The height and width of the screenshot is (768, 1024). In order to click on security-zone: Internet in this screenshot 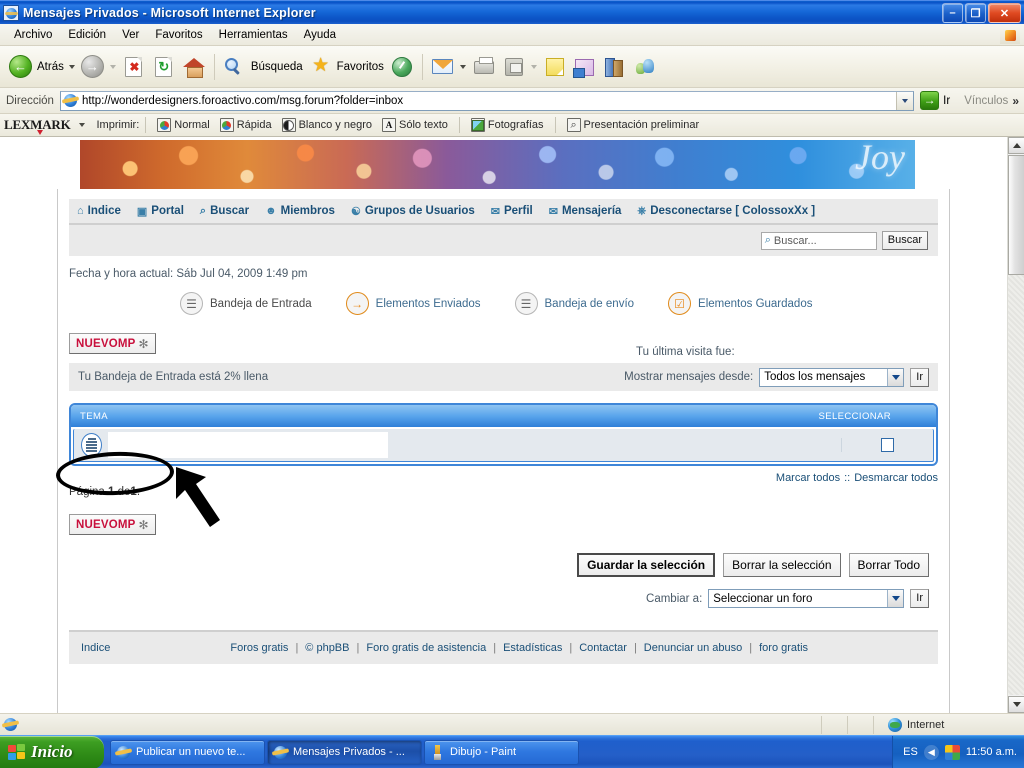, I will do `click(947, 724)`.